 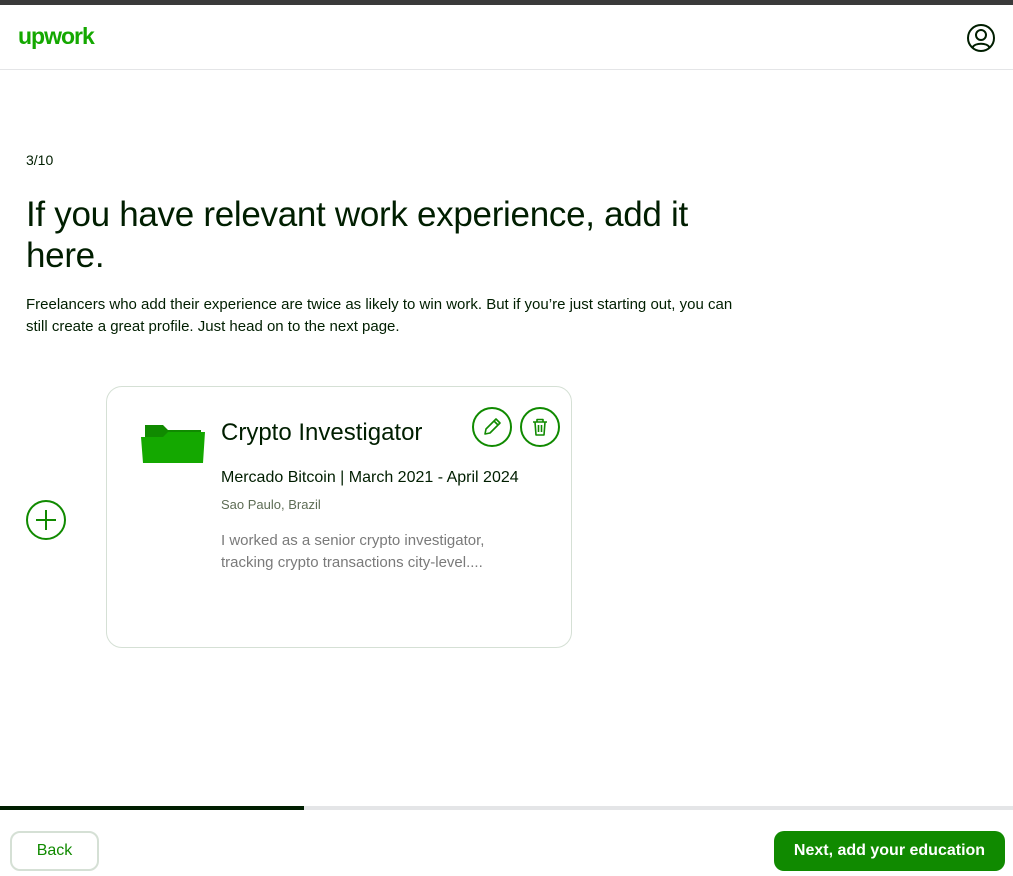 I want to click on progress-bar, so click(x=506, y=808).